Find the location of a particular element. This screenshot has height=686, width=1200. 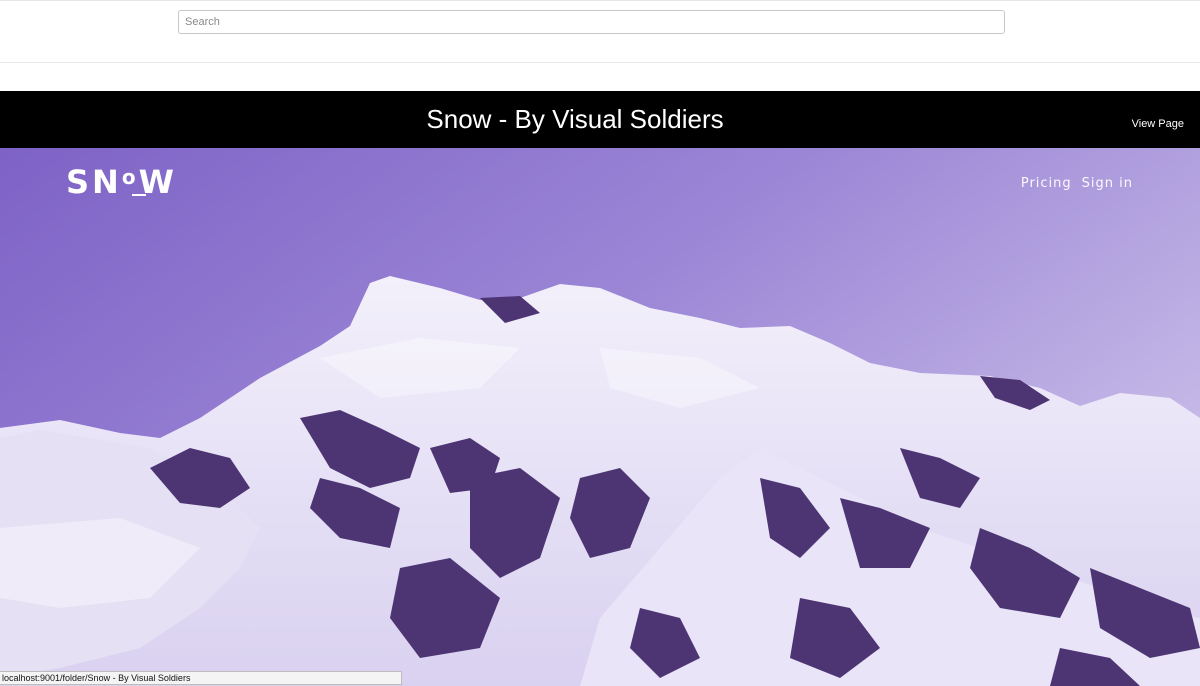

spacer is located at coordinates (600, 77).